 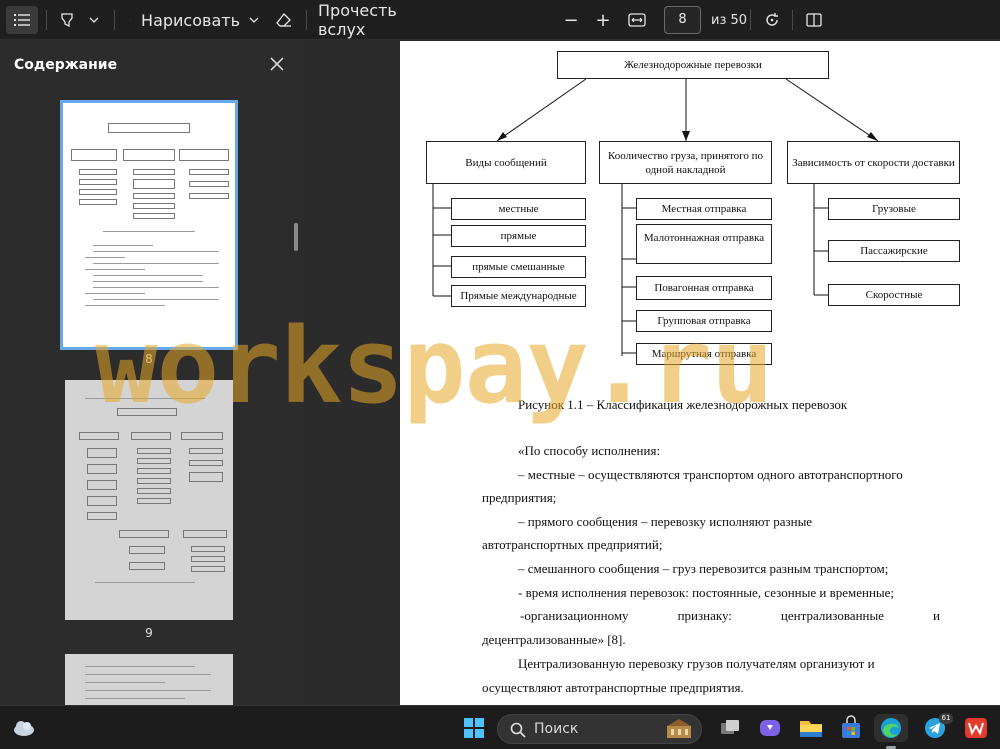 I want to click on highlighter-icon, so click(x=67, y=20).